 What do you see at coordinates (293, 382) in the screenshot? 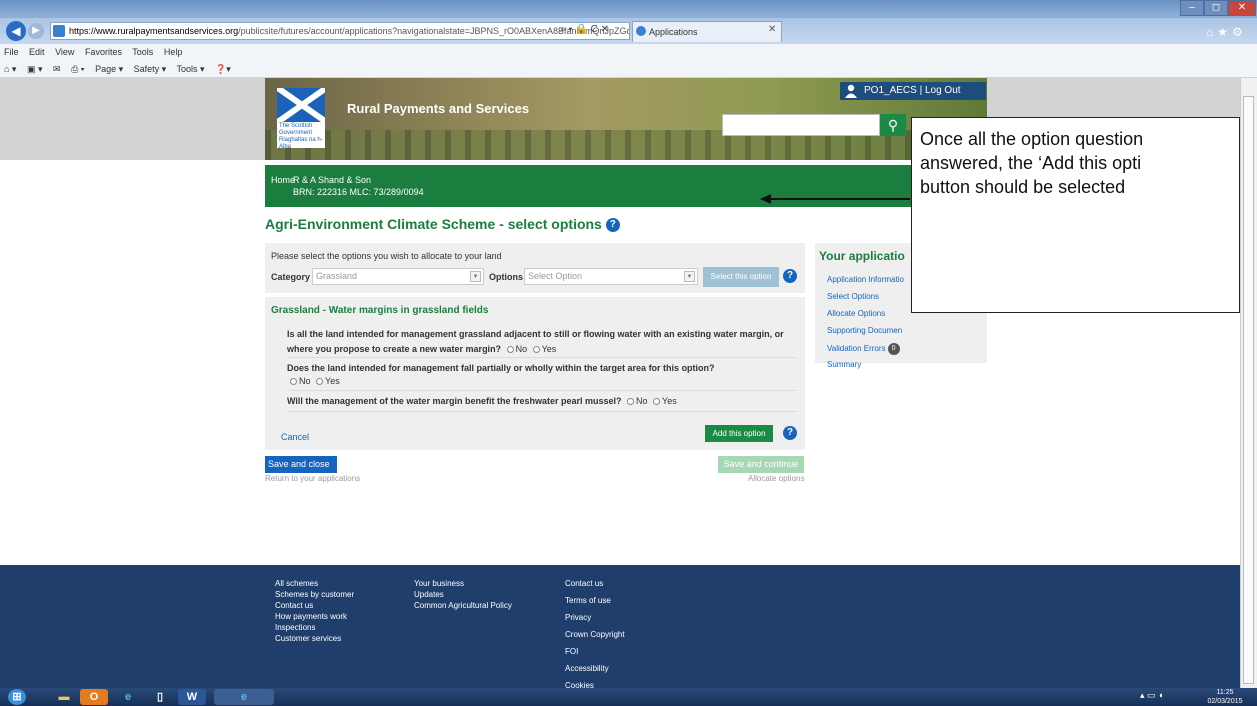
I see `q2-no-radio` at bounding box center [293, 382].